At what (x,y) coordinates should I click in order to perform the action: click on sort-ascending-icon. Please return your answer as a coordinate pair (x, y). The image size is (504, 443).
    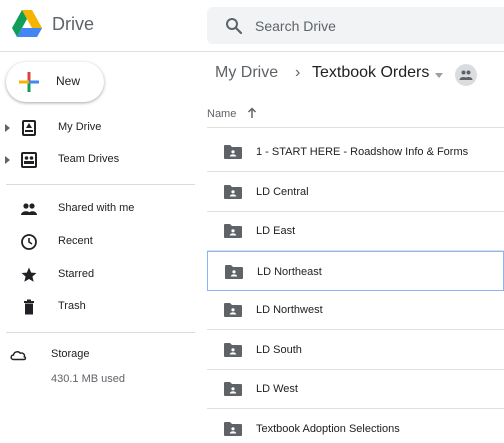
    Looking at the image, I should click on (252, 113).